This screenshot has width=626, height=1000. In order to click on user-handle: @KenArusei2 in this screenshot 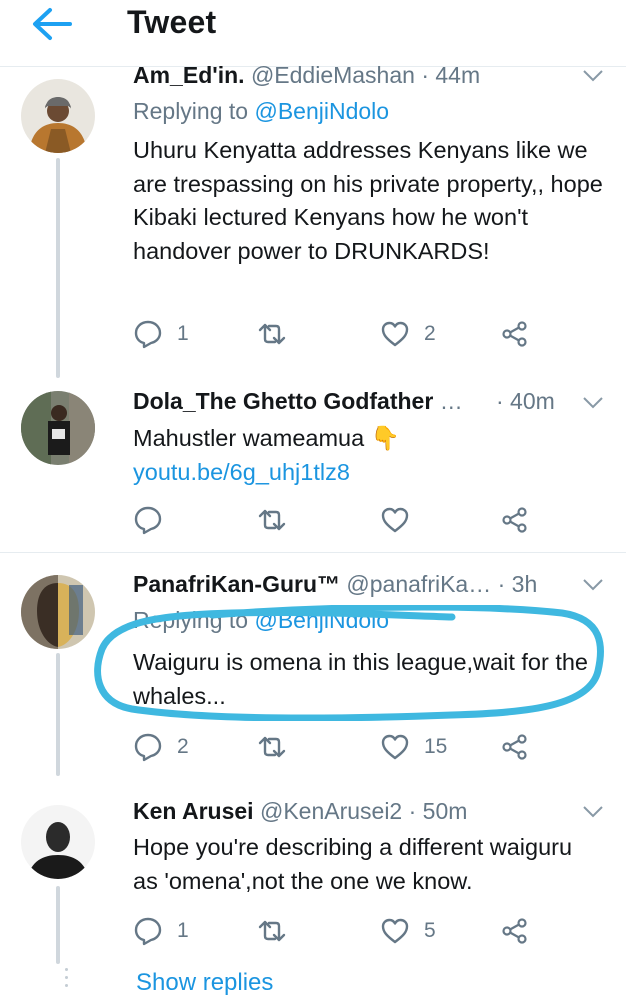, I will do `click(331, 811)`.